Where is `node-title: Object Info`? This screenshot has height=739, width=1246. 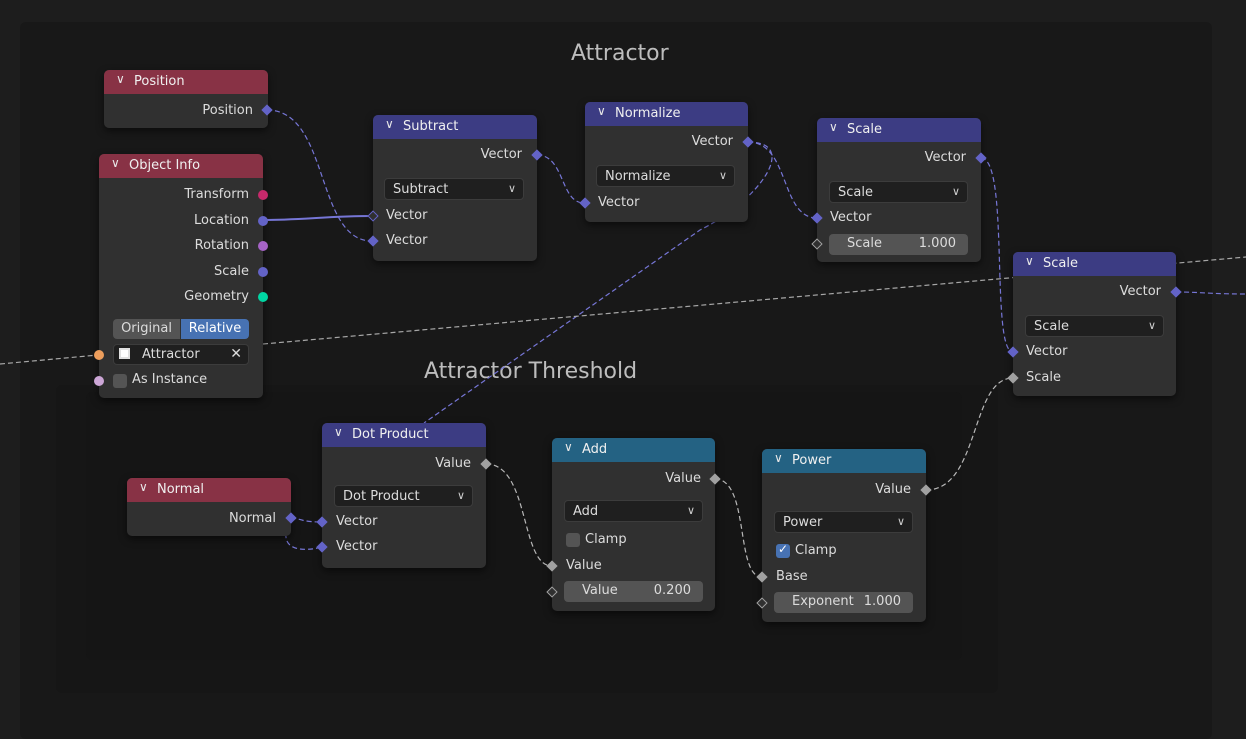 node-title: Object Info is located at coordinates (165, 165).